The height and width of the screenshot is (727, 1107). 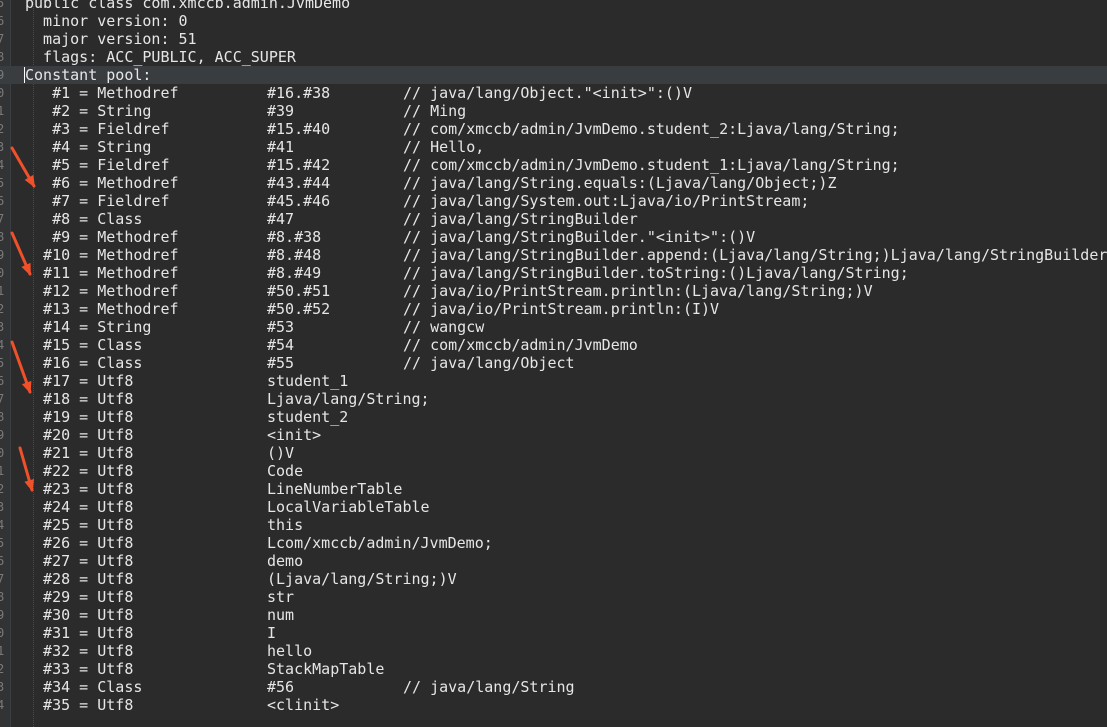 What do you see at coordinates (102, 237) in the screenshot?
I see `cp-entry: #9 = Methodref` at bounding box center [102, 237].